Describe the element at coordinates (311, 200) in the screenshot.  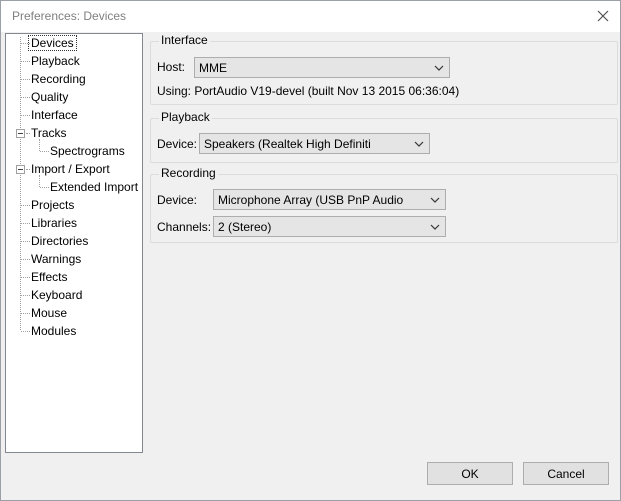
I see `recording-device-value: Microphone Array (USB PnP Audio` at that location.